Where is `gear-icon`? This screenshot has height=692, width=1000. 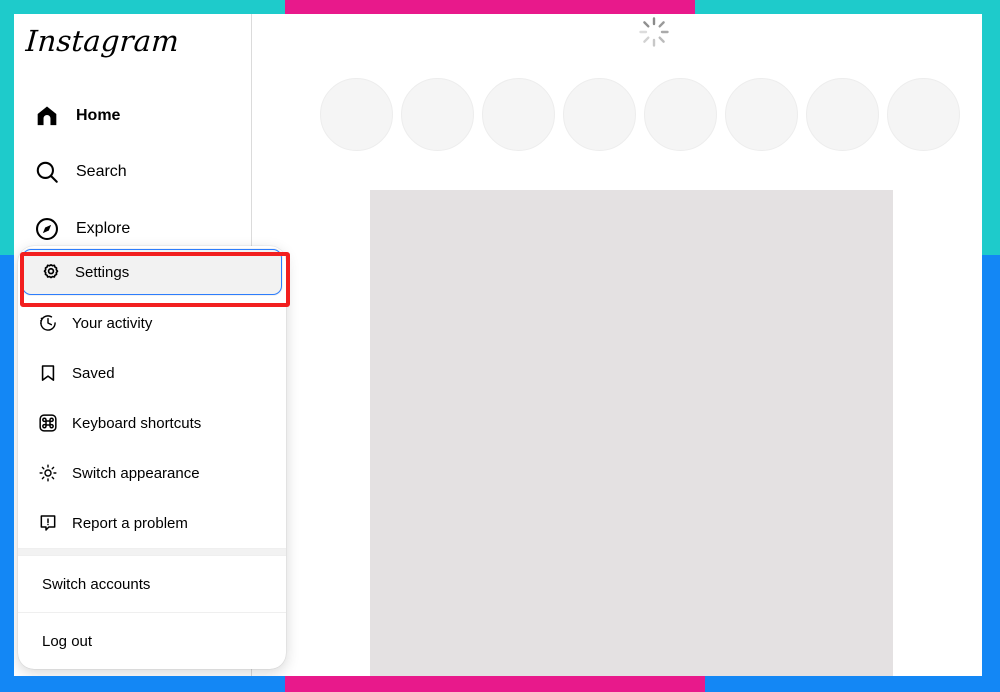 gear-icon is located at coordinates (51, 272).